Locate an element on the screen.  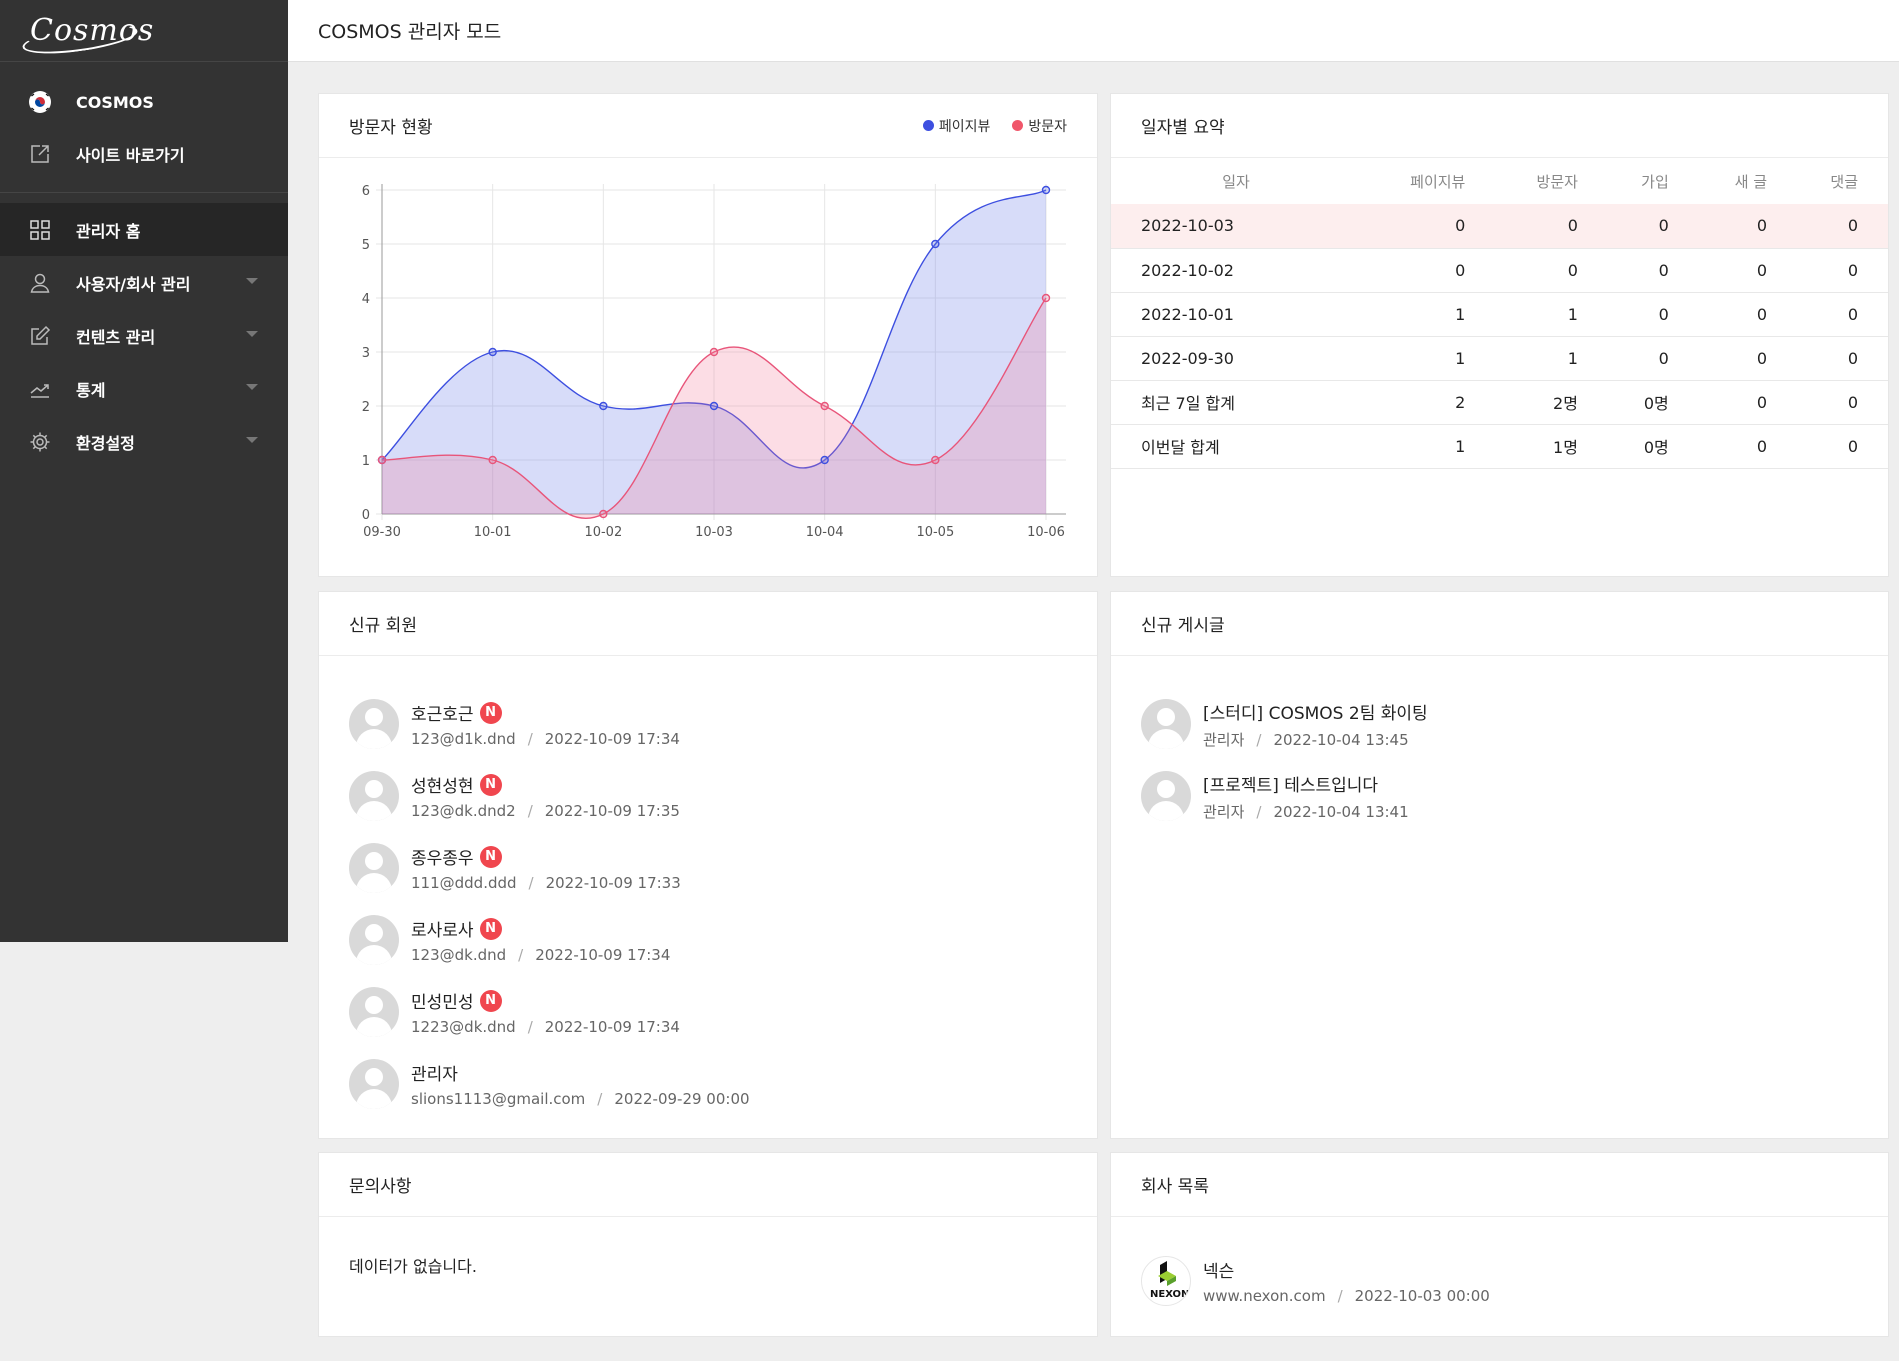
cell-value: 0명 is located at coordinates (1653, 402).